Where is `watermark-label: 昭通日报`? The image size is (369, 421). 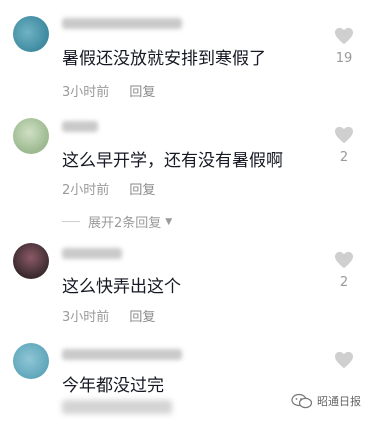 watermark-label: 昭通日报 is located at coordinates (339, 401).